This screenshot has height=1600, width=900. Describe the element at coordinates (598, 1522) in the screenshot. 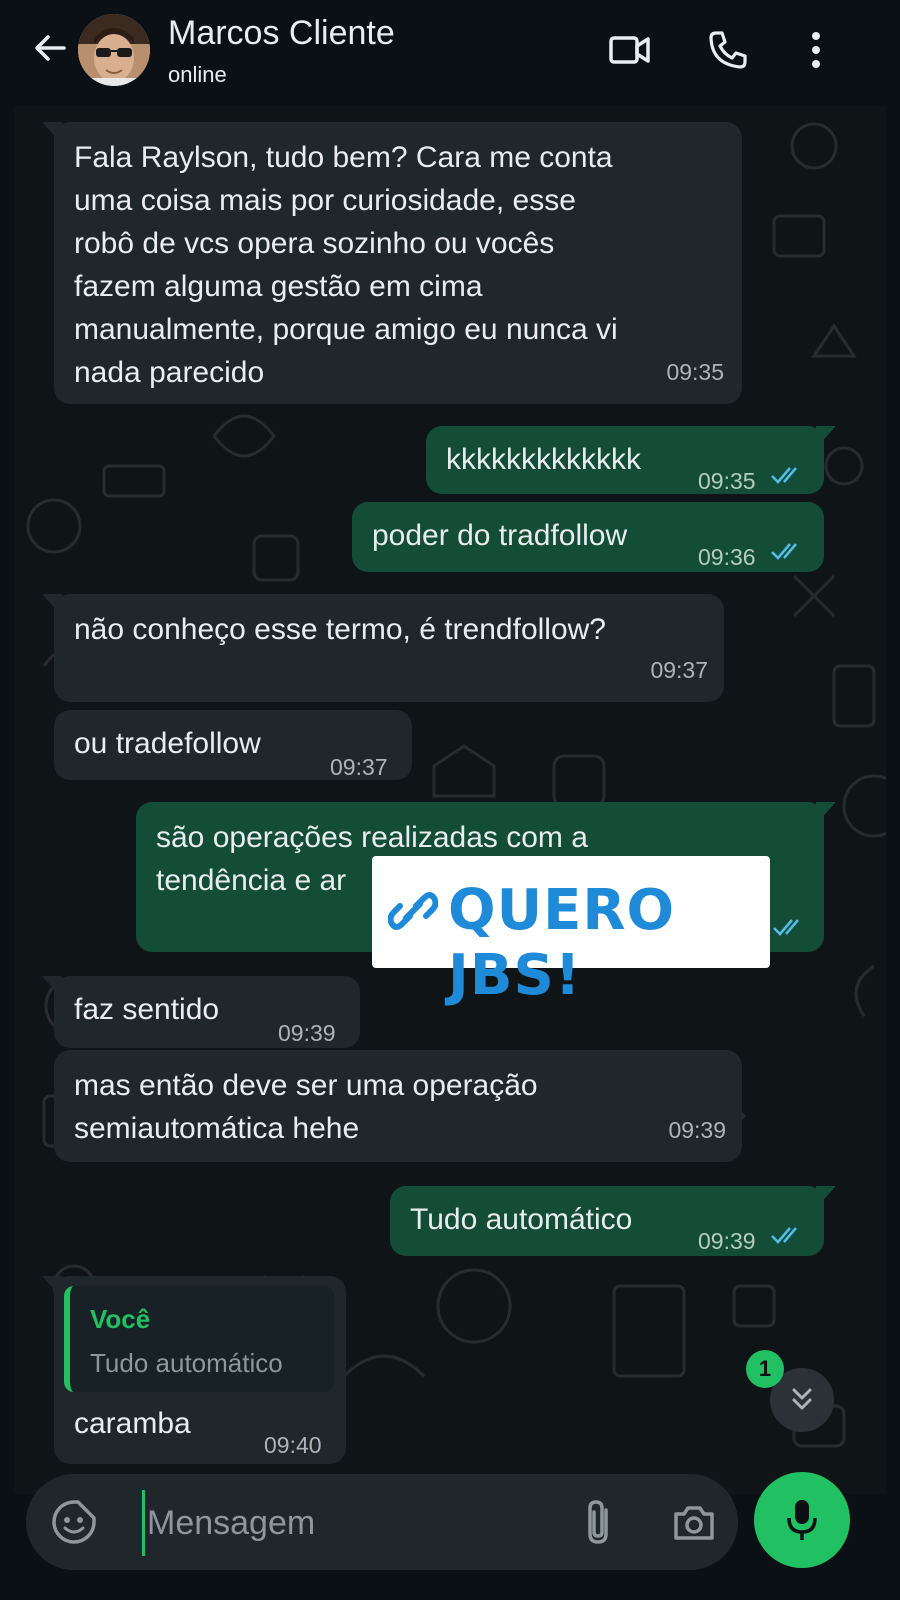

I see `attach-clip-icon` at that location.